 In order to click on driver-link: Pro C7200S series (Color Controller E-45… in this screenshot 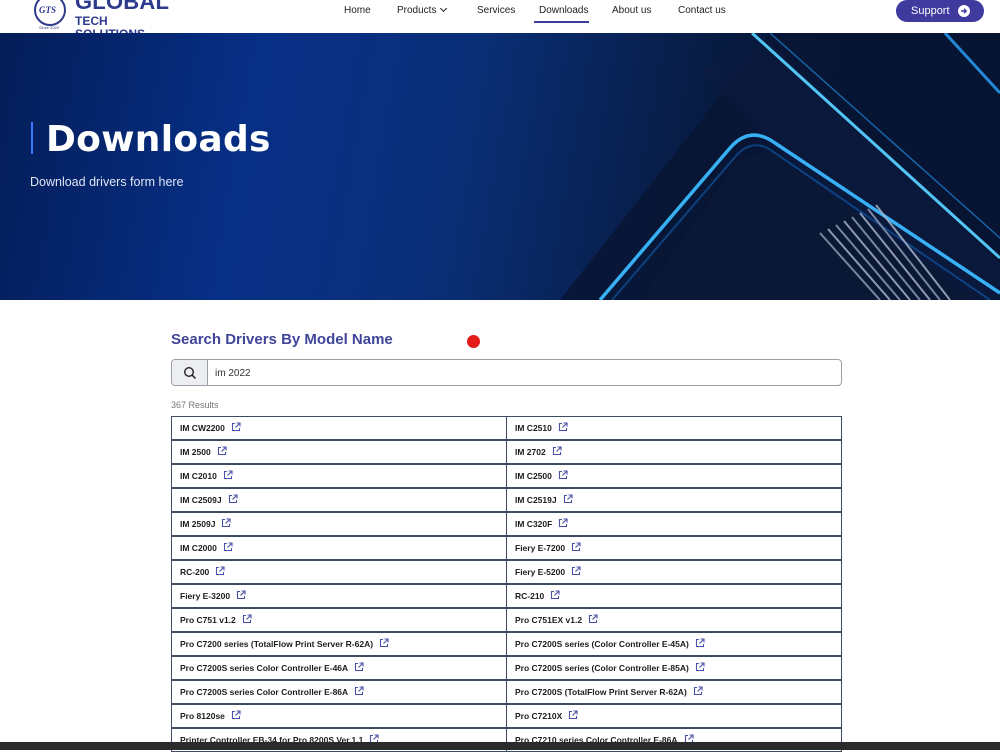, I will do `click(674, 644)`.